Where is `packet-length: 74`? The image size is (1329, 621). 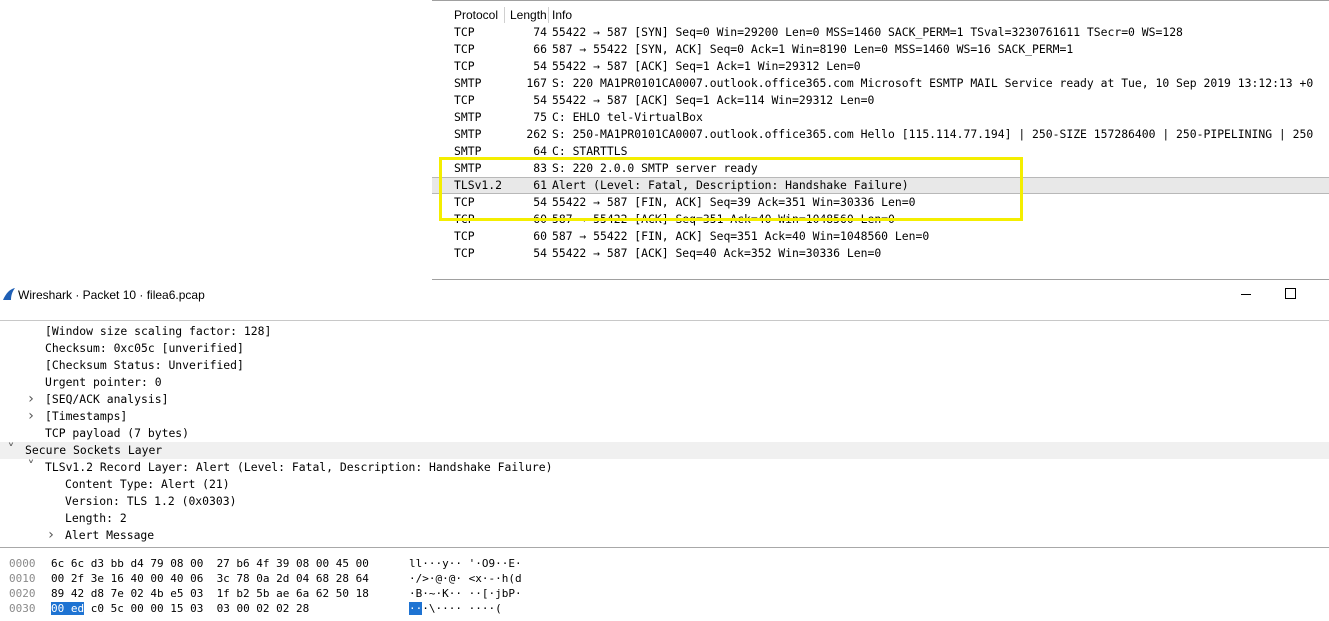
packet-length: 74 is located at coordinates (540, 32).